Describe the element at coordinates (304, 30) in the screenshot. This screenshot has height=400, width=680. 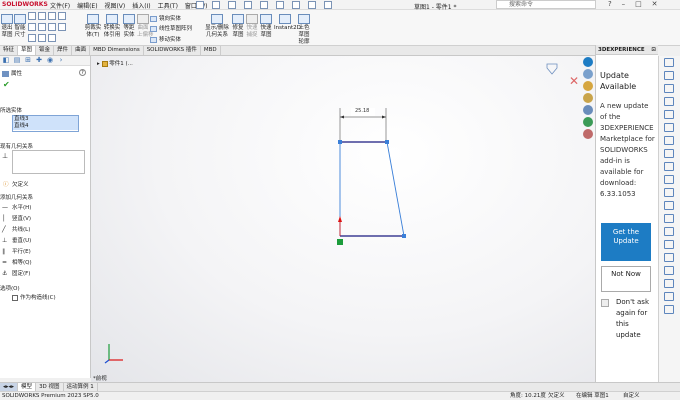
I see `shaded-sketch-contours-button: 上色 草图 轮廓` at that location.